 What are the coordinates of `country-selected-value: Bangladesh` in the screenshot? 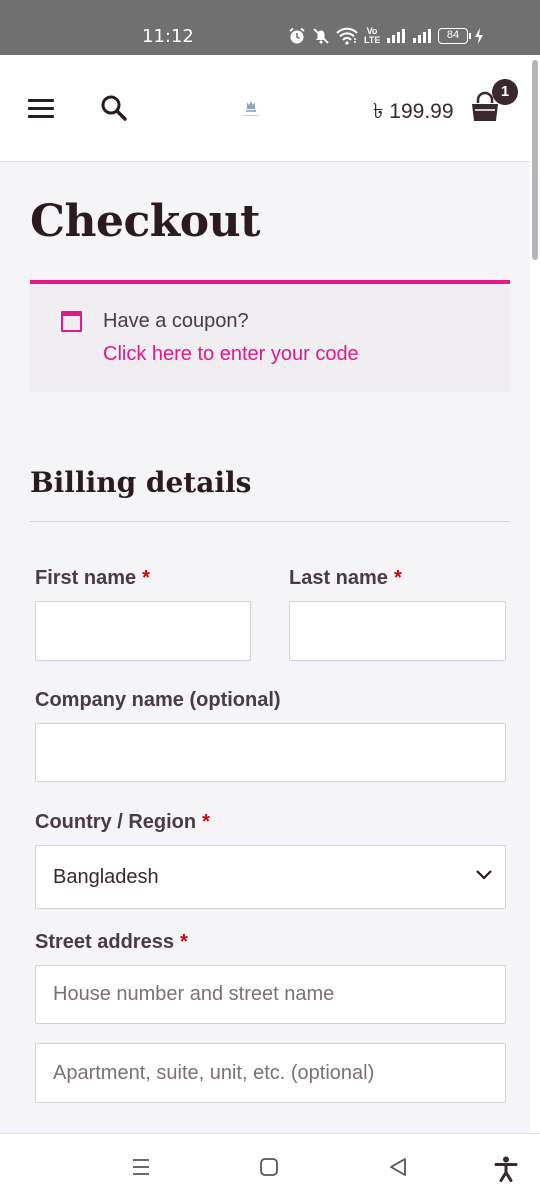 It's located at (106, 876).